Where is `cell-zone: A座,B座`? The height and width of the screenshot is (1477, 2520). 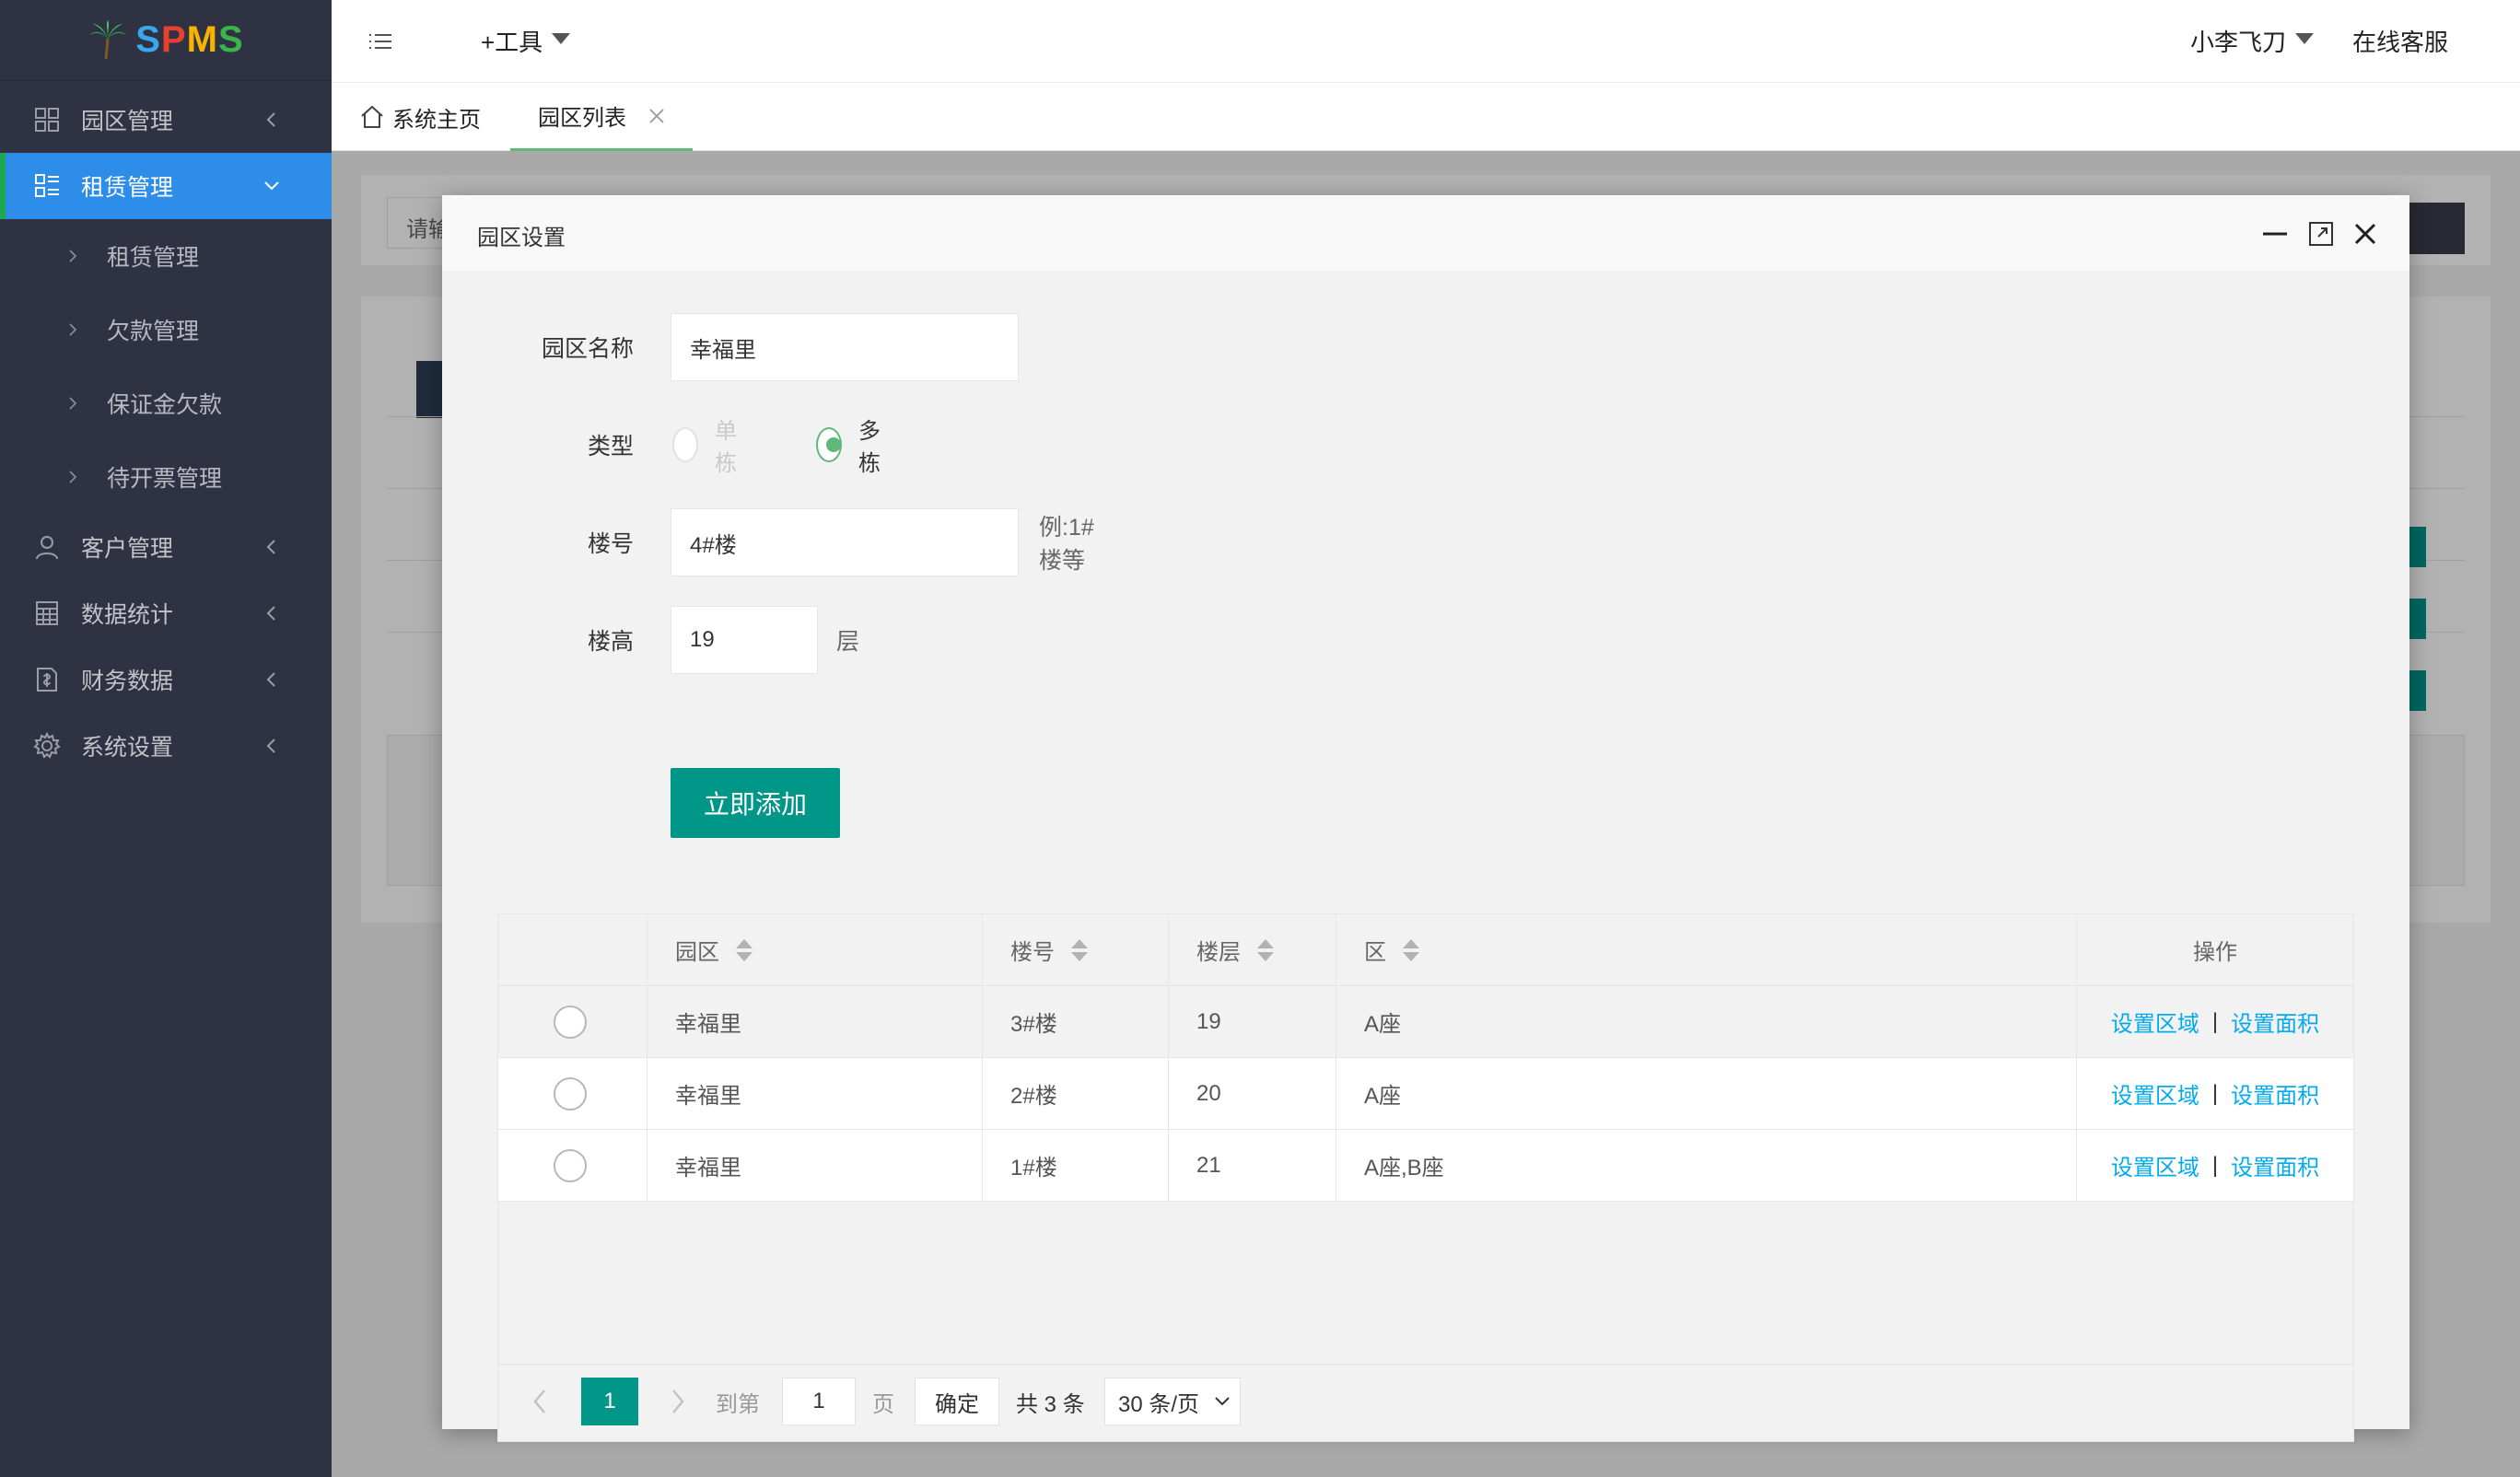
cell-zone: A座,B座 is located at coordinates (1706, 1165).